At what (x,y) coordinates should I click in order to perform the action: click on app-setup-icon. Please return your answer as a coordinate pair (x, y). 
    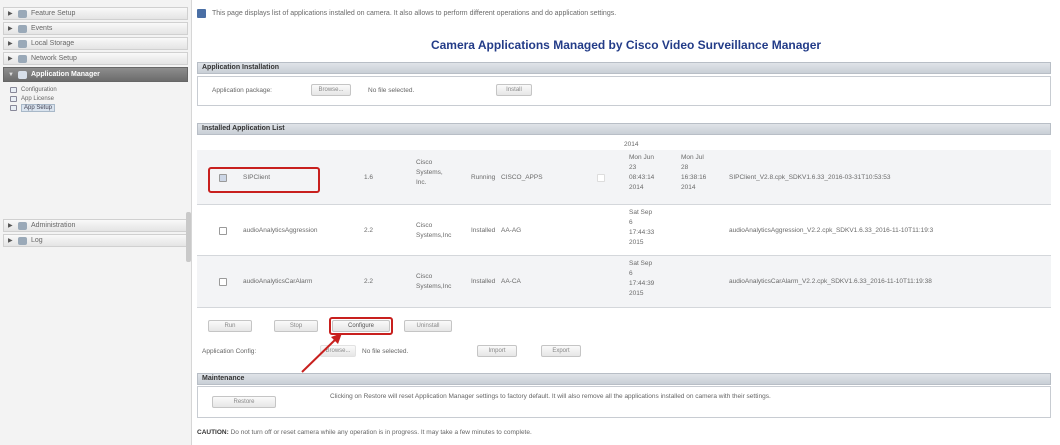
    Looking at the image, I should click on (13, 107).